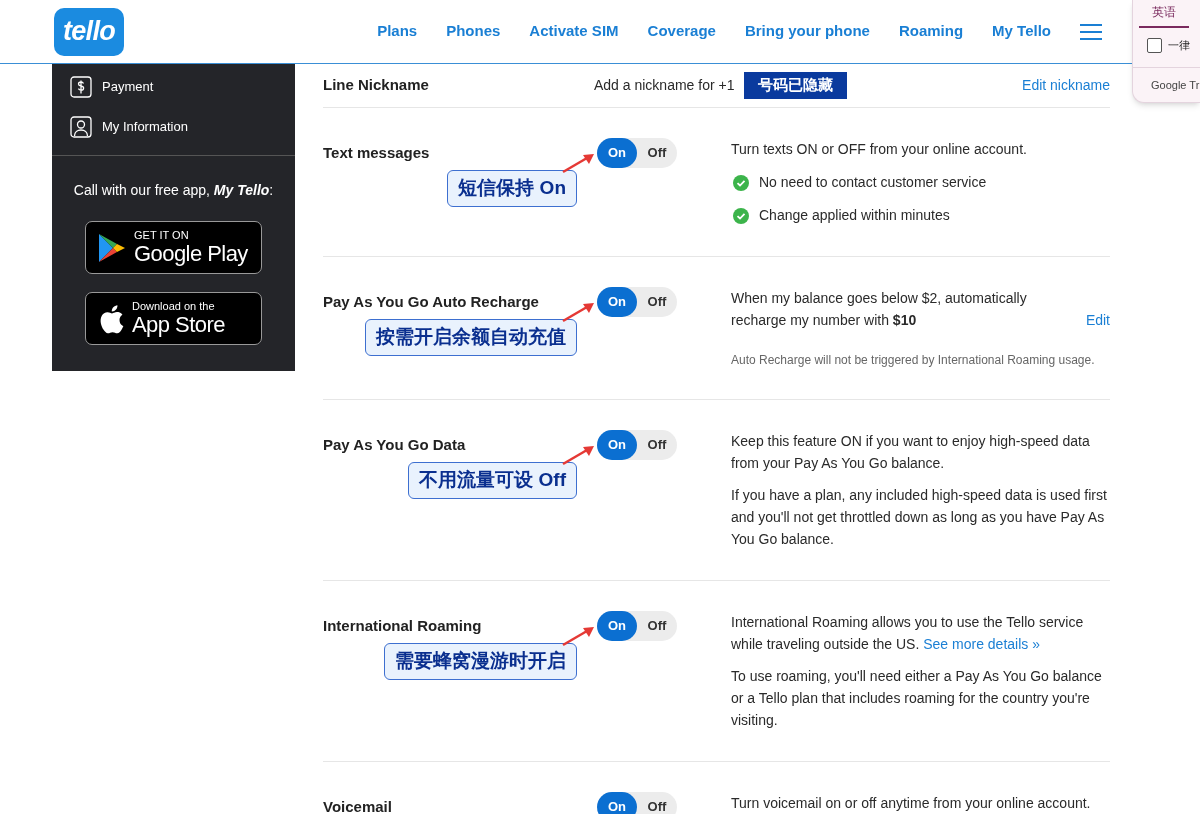  What do you see at coordinates (1175, 85) in the screenshot?
I see `footer-text: Google Tr` at bounding box center [1175, 85].